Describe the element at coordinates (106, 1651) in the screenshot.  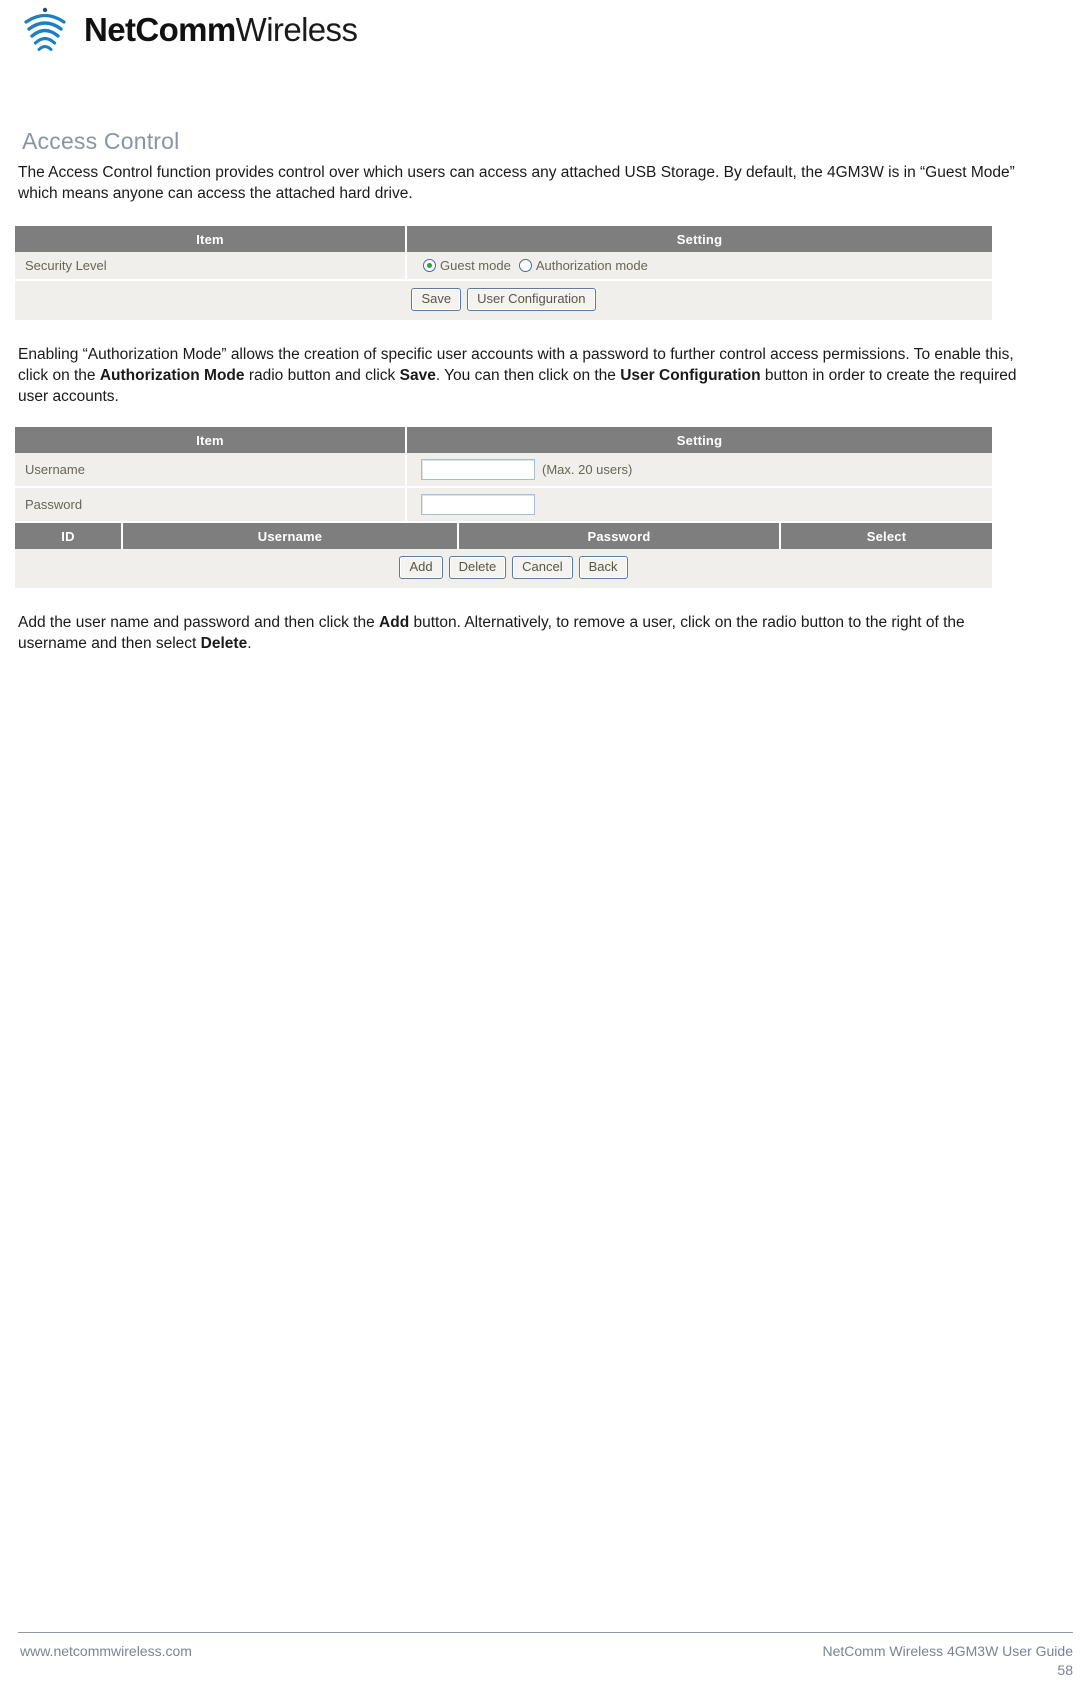
I see `footer-website: www.netcommwireless.com` at that location.